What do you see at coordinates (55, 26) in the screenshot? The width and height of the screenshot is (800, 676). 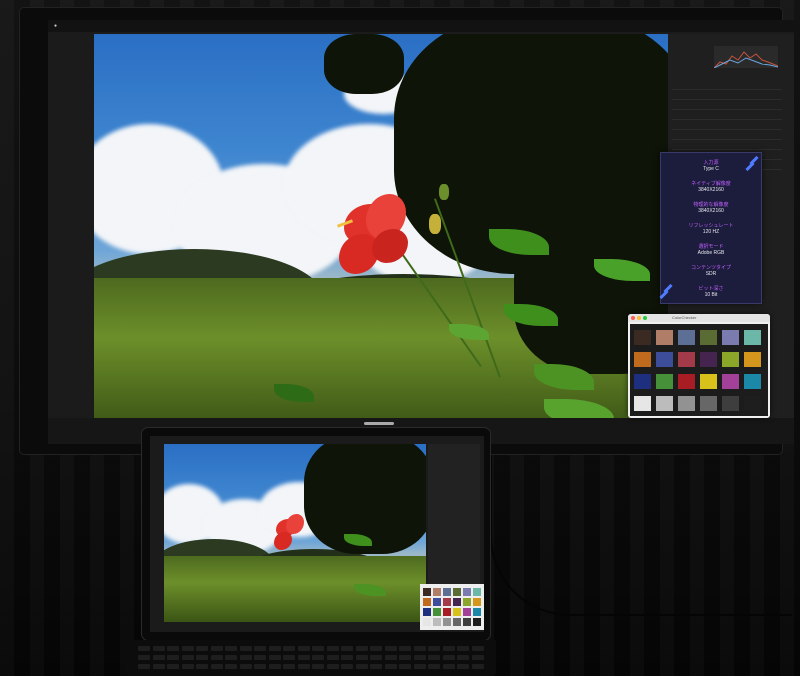 I see `apple-icon: ●` at bounding box center [55, 26].